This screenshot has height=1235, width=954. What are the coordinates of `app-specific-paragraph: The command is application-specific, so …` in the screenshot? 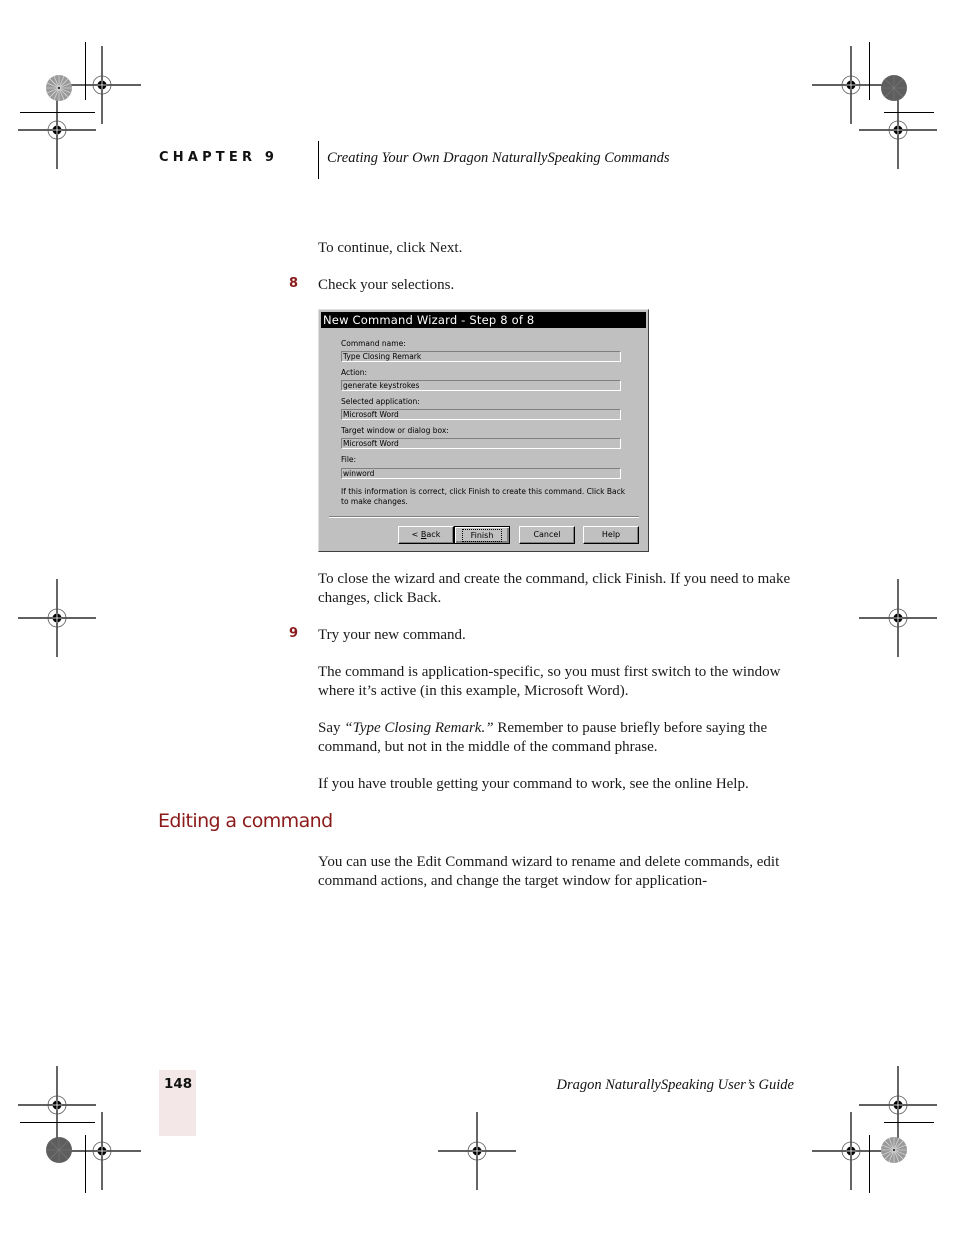 It's located at (549, 681).